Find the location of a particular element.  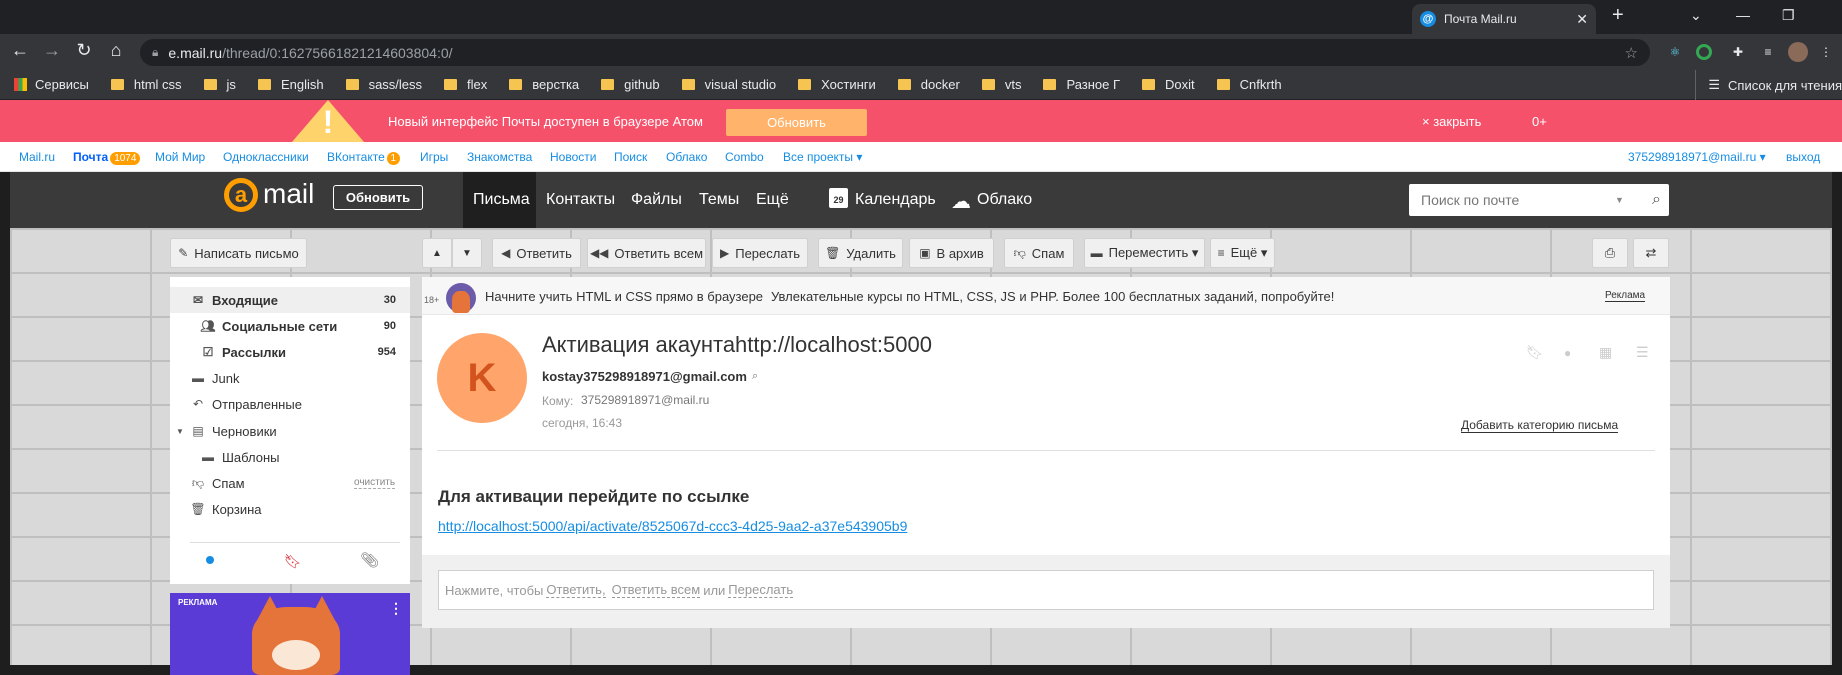

logout-link: выход is located at coordinates (1803, 157).